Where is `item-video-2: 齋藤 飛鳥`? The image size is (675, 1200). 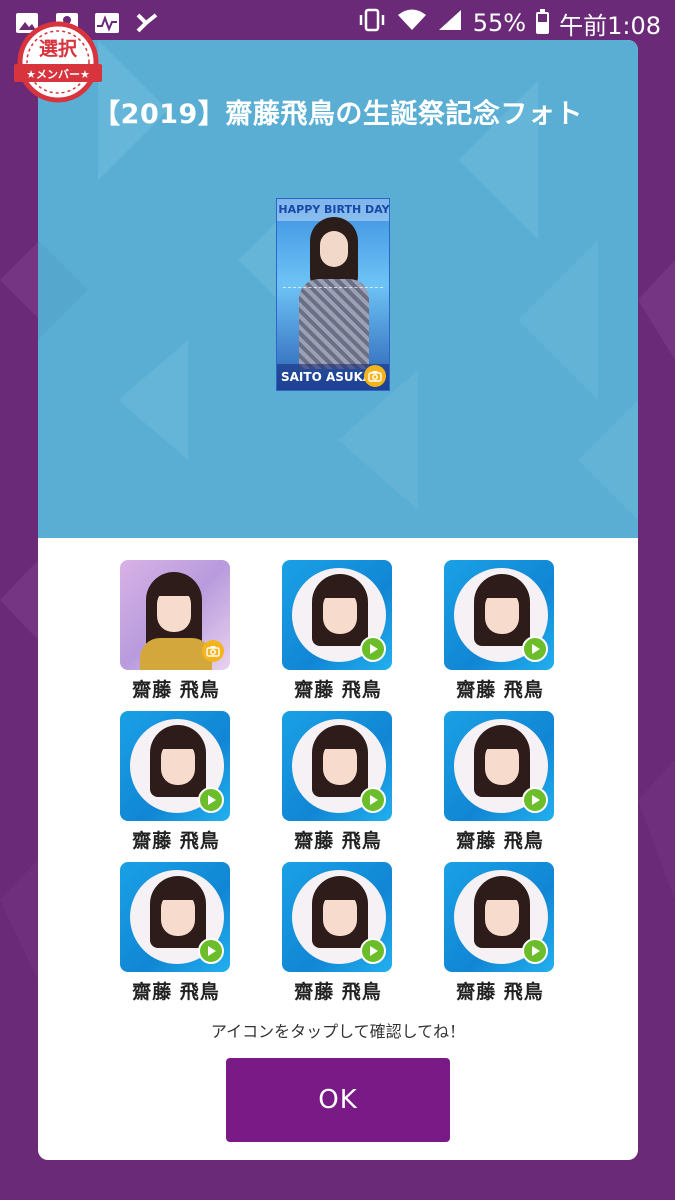 item-video-2: 齋藤 飛鳥 is located at coordinates (338, 633).